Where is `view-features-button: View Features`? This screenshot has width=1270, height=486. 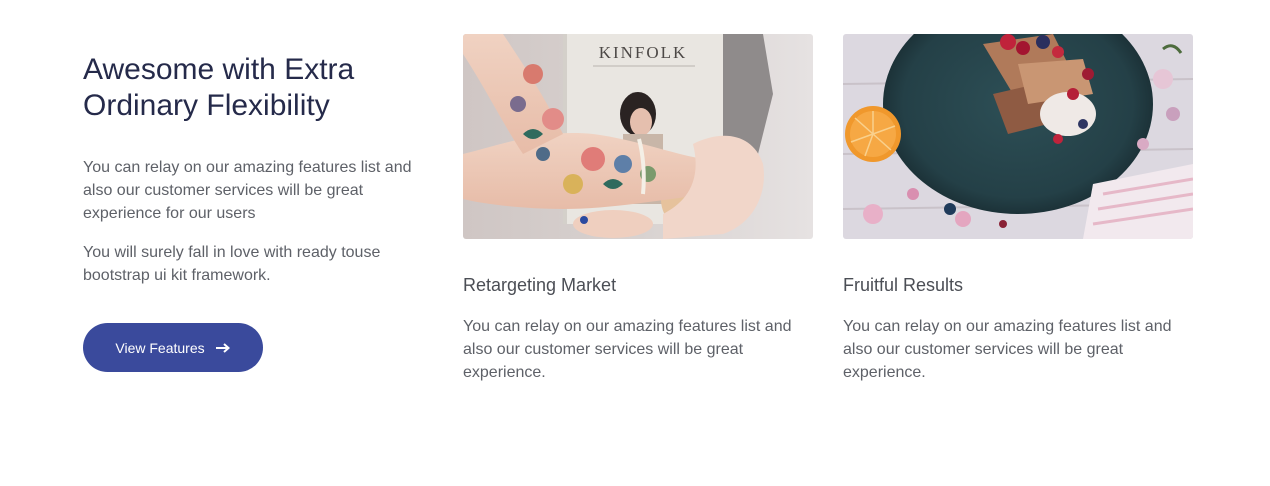
view-features-button: View Features is located at coordinates (173, 347).